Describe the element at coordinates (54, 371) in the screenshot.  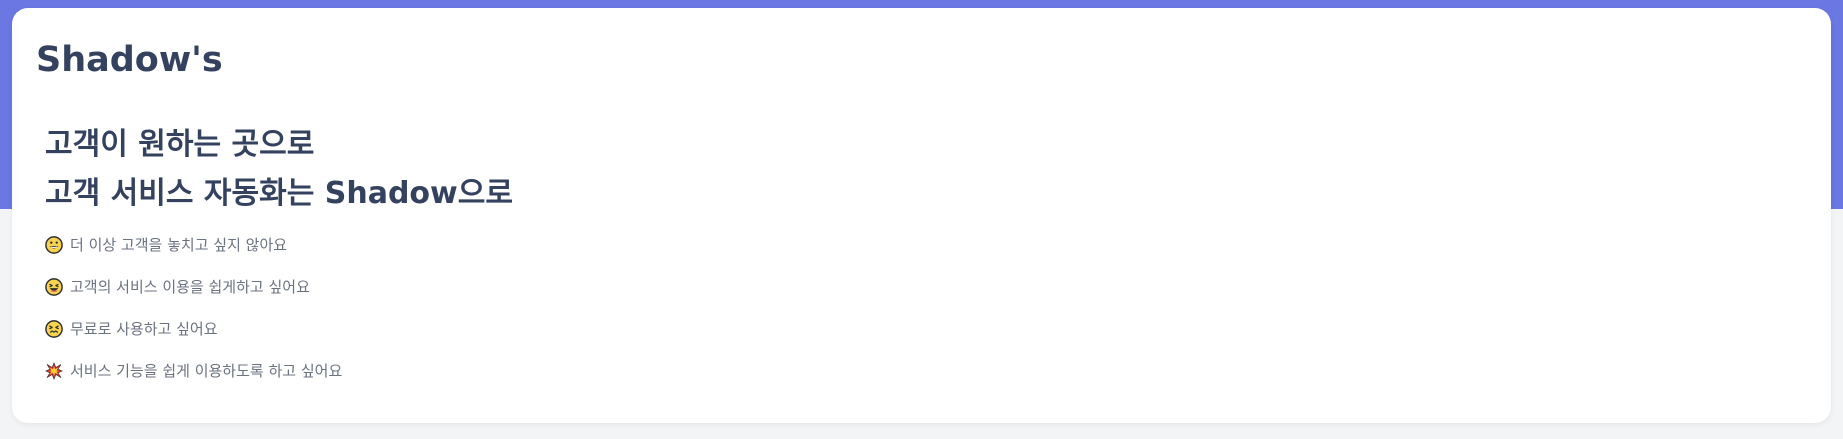
I see `collision-icon` at that location.